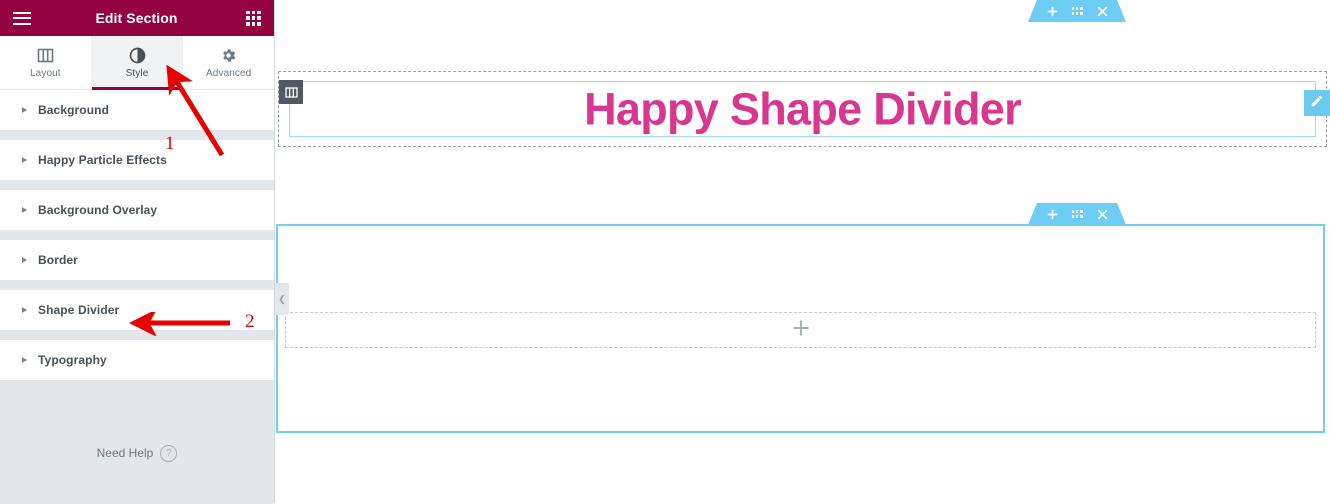 Image resolution: width=1330 pixels, height=504 pixels. I want to click on accordion-label: Background, so click(74, 110).